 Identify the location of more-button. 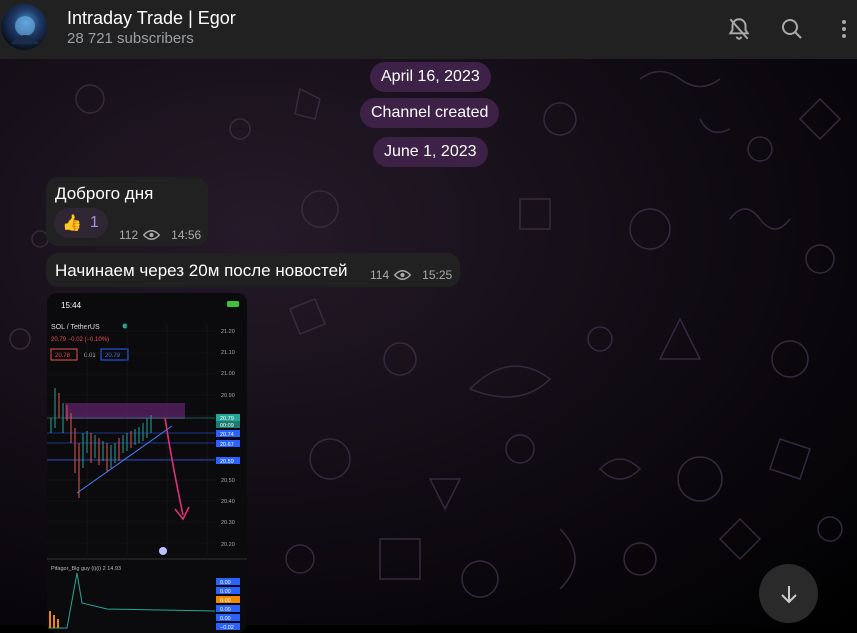
(843, 29).